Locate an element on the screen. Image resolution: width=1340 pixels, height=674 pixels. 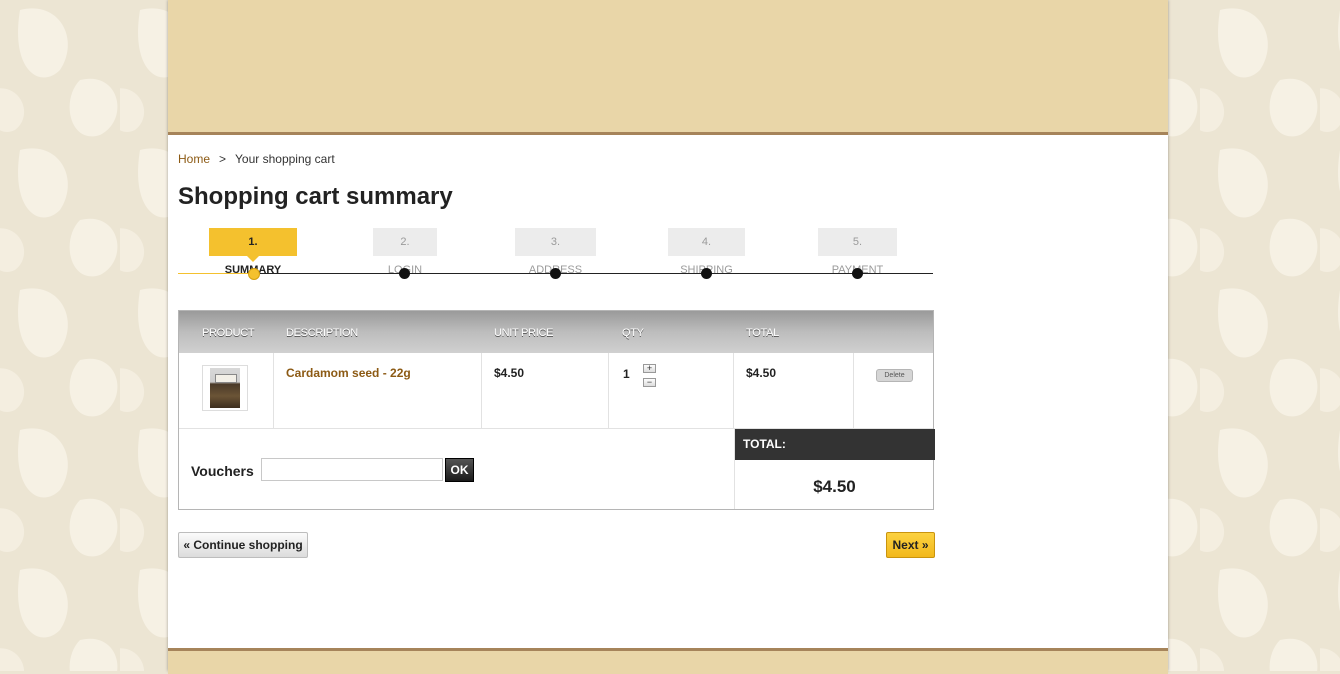
step-login: 2. Login is located at coordinates (405, 252).